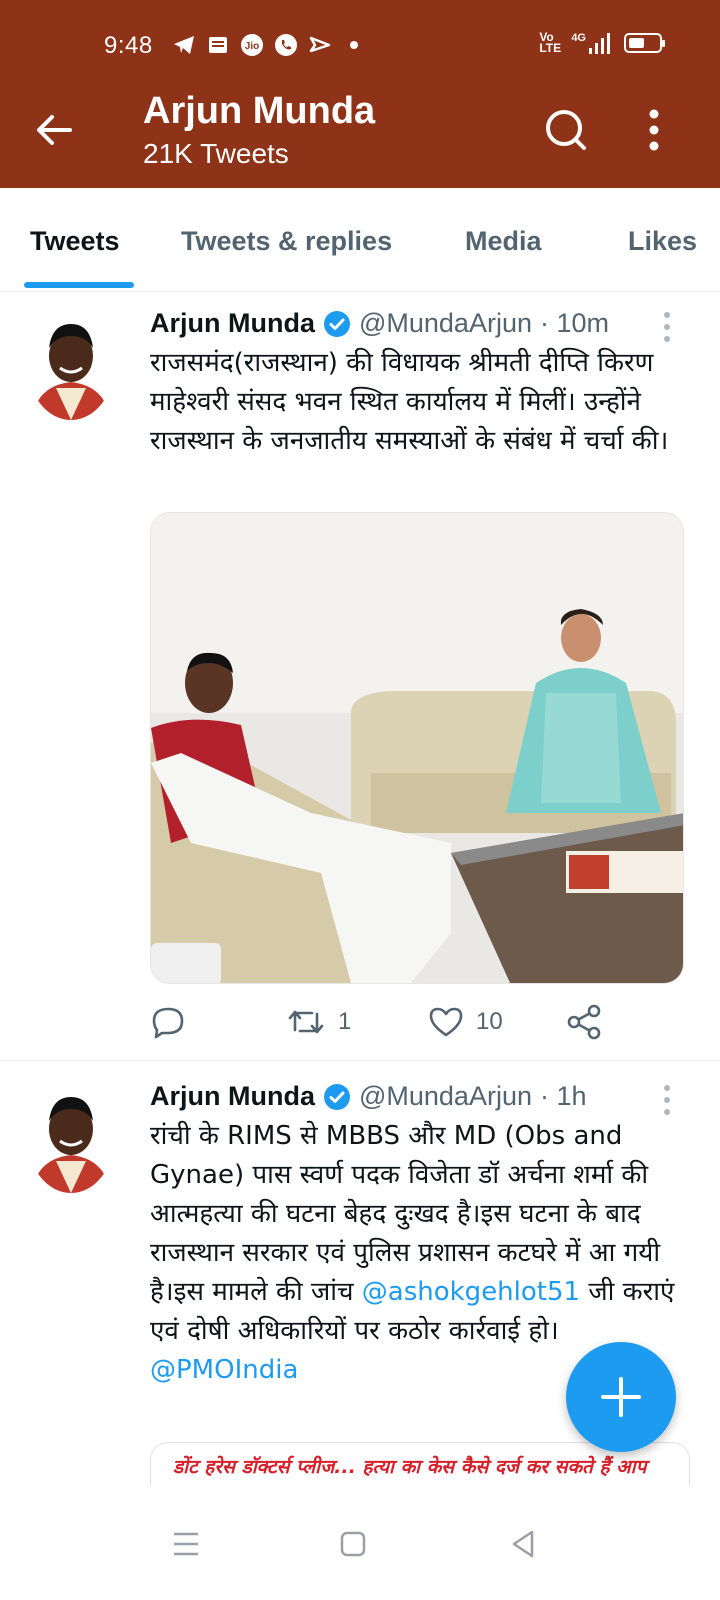 The width and height of the screenshot is (720, 1600). Describe the element at coordinates (465, 1022) in the screenshot. I see `like-button: 10` at that location.